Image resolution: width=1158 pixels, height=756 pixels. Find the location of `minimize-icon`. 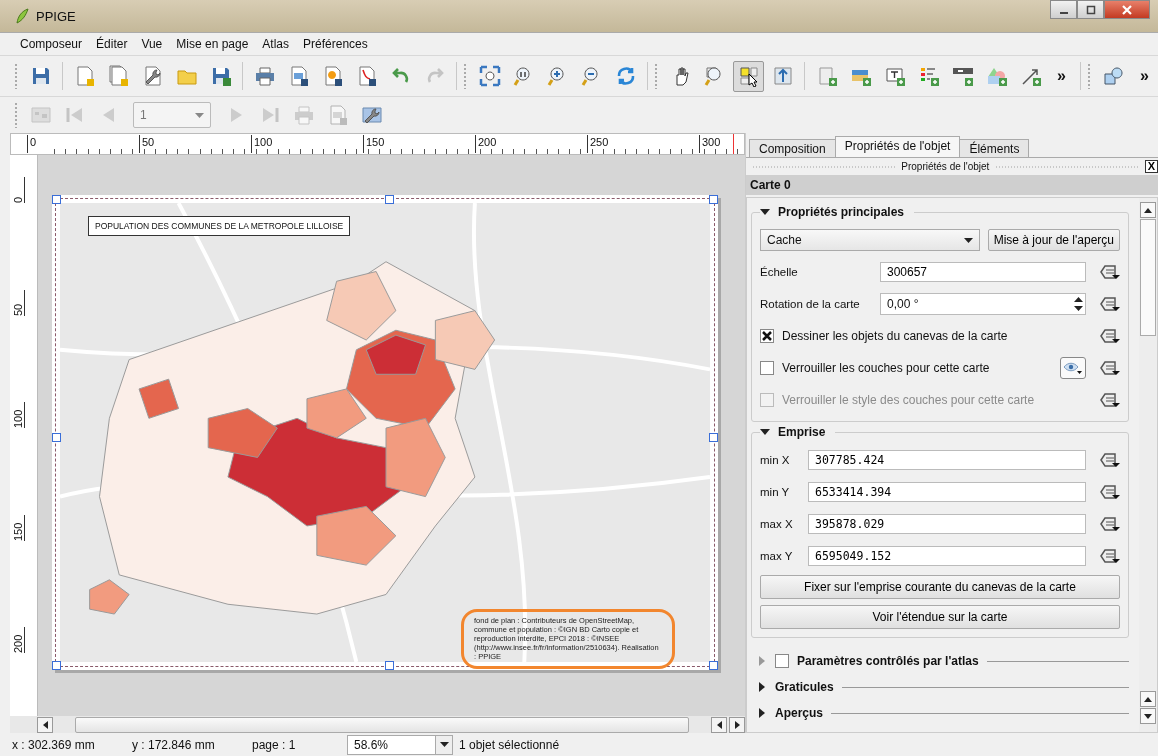

minimize-icon is located at coordinates (1063, 12).